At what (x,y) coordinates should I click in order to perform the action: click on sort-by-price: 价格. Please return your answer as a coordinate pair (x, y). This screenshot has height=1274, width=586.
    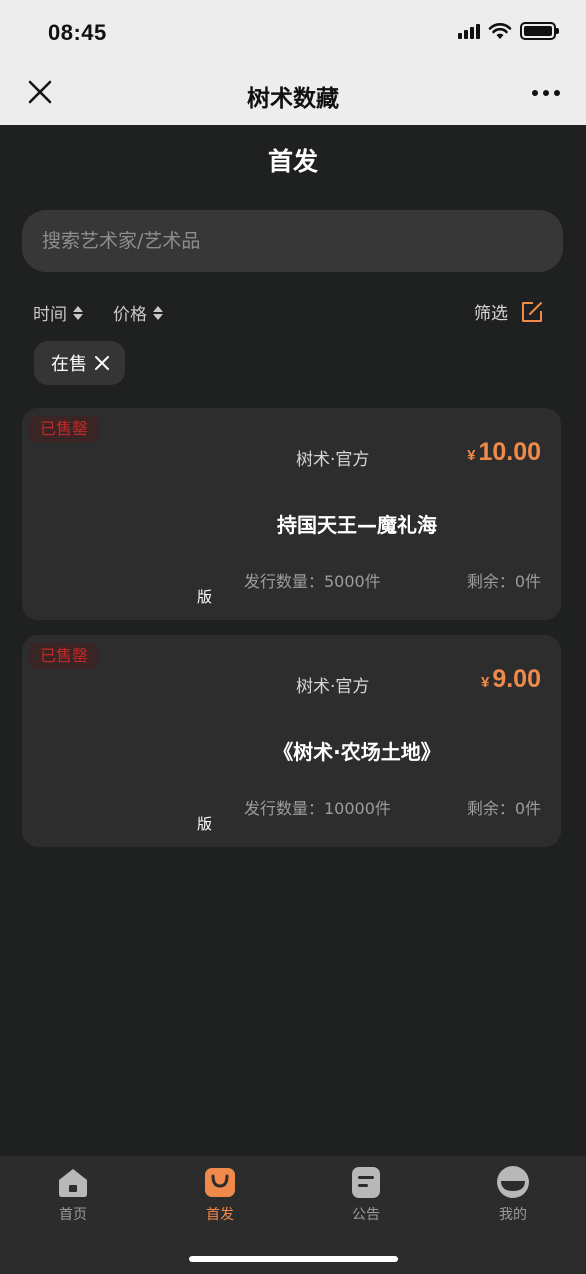
    Looking at the image, I should click on (138, 312).